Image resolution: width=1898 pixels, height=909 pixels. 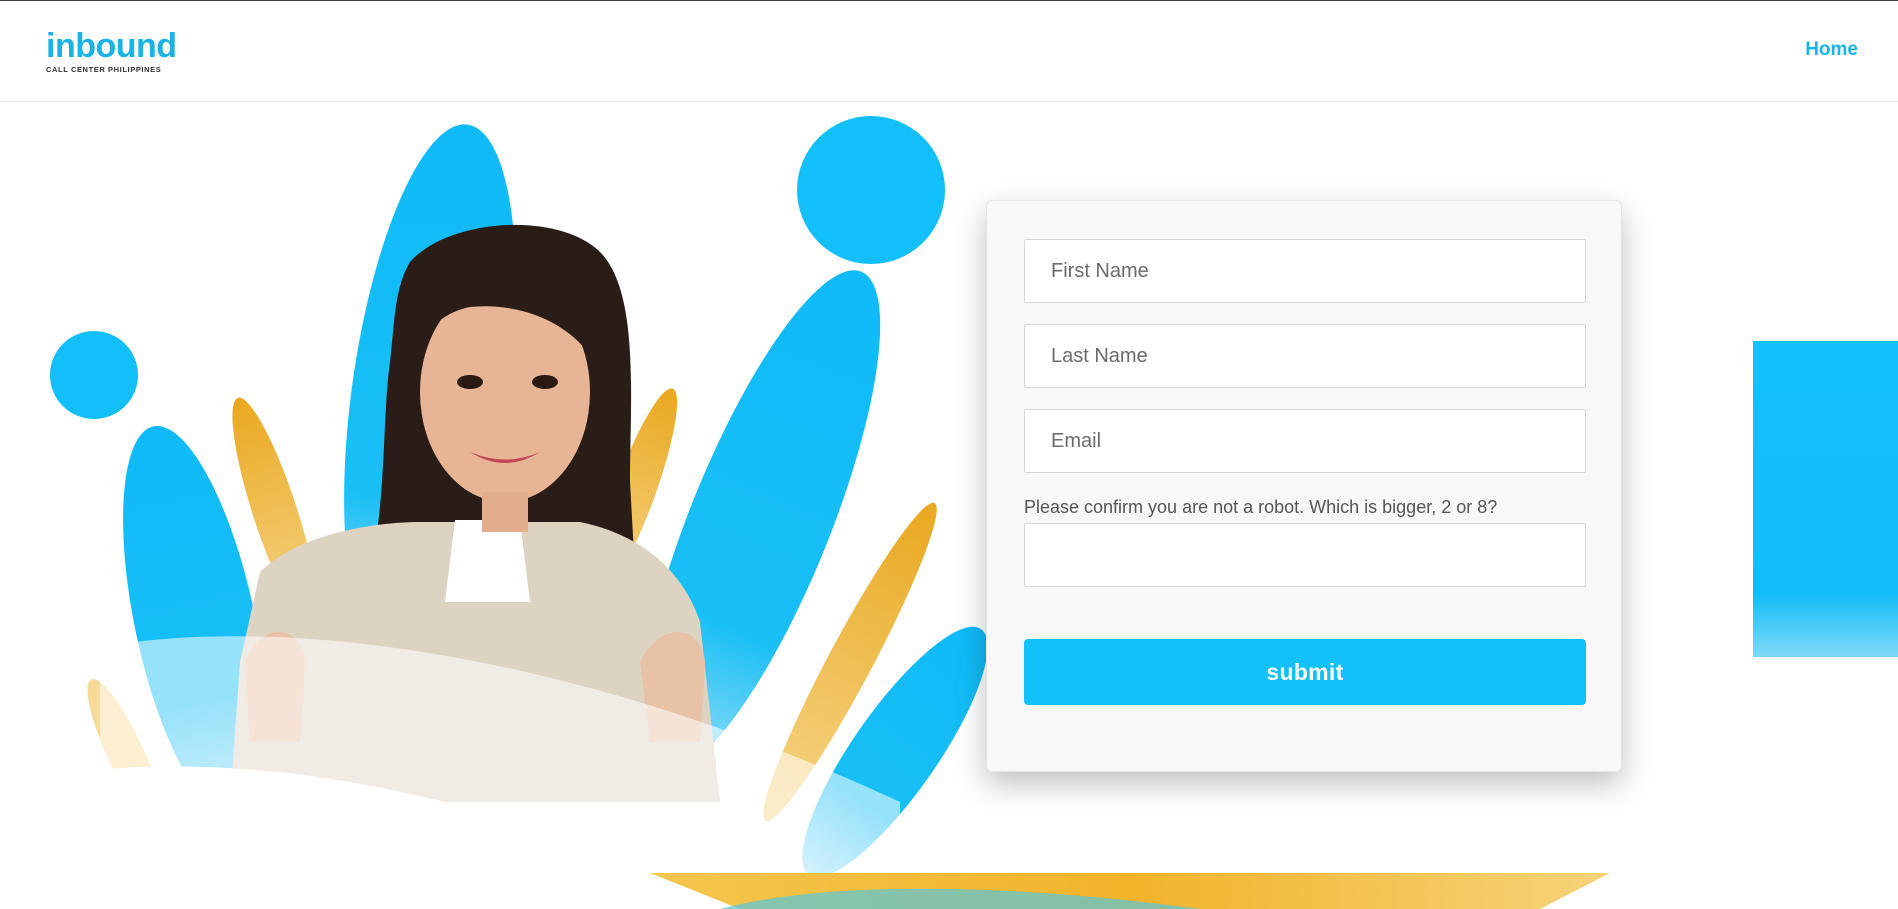 I want to click on logo-wordmark: inbound, so click(x=111, y=46).